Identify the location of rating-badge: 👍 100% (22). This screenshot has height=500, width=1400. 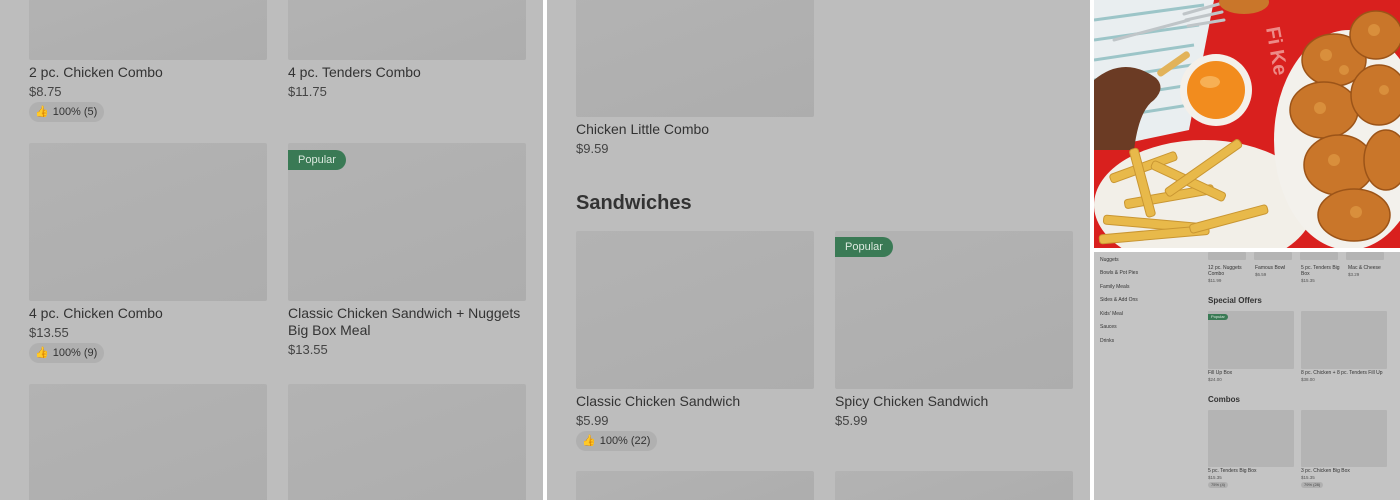
(617, 441).